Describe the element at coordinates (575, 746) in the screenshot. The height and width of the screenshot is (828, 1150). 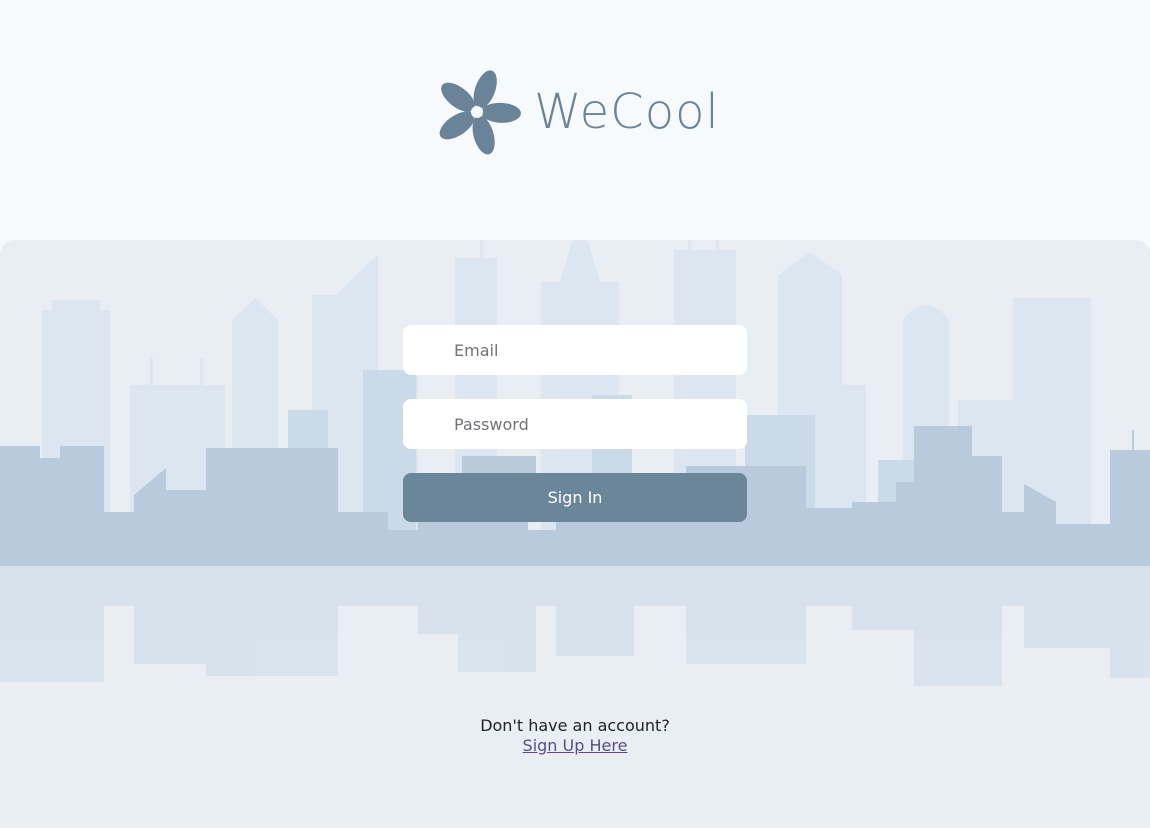
I see `sign-up-link: Sign Up Here` at that location.